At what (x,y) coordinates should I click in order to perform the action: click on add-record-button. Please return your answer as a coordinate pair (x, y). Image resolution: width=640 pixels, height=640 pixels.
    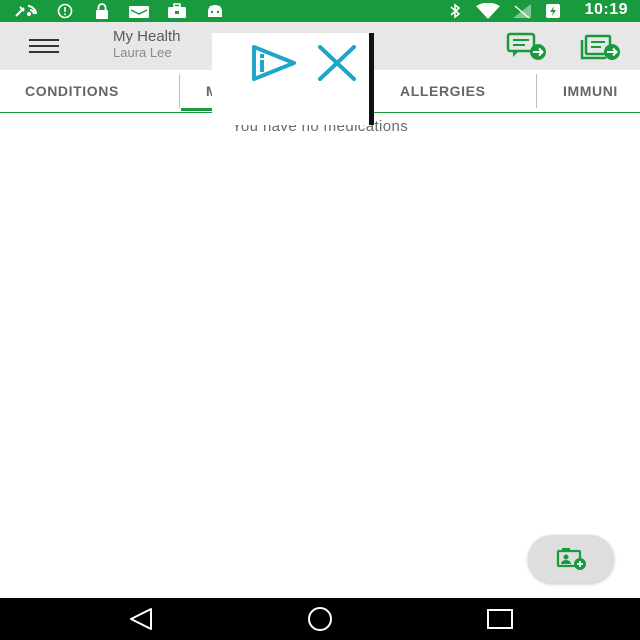
    Looking at the image, I should click on (571, 559).